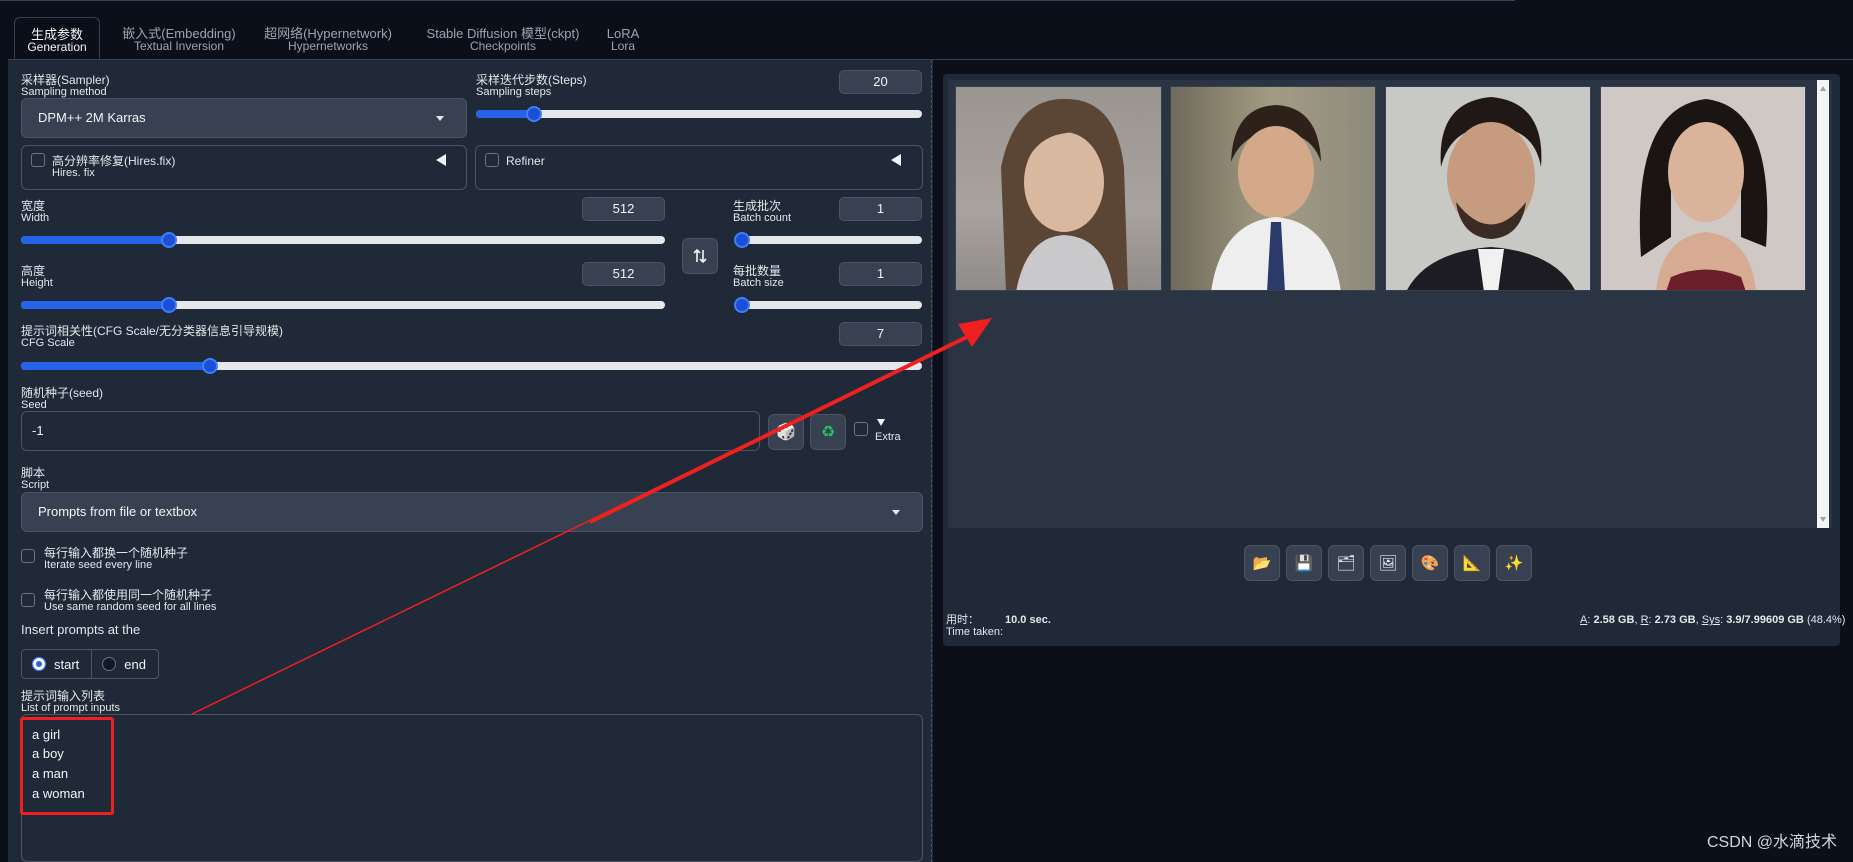  I want to click on watermark: CSDN @水滴技术, so click(1771, 842).